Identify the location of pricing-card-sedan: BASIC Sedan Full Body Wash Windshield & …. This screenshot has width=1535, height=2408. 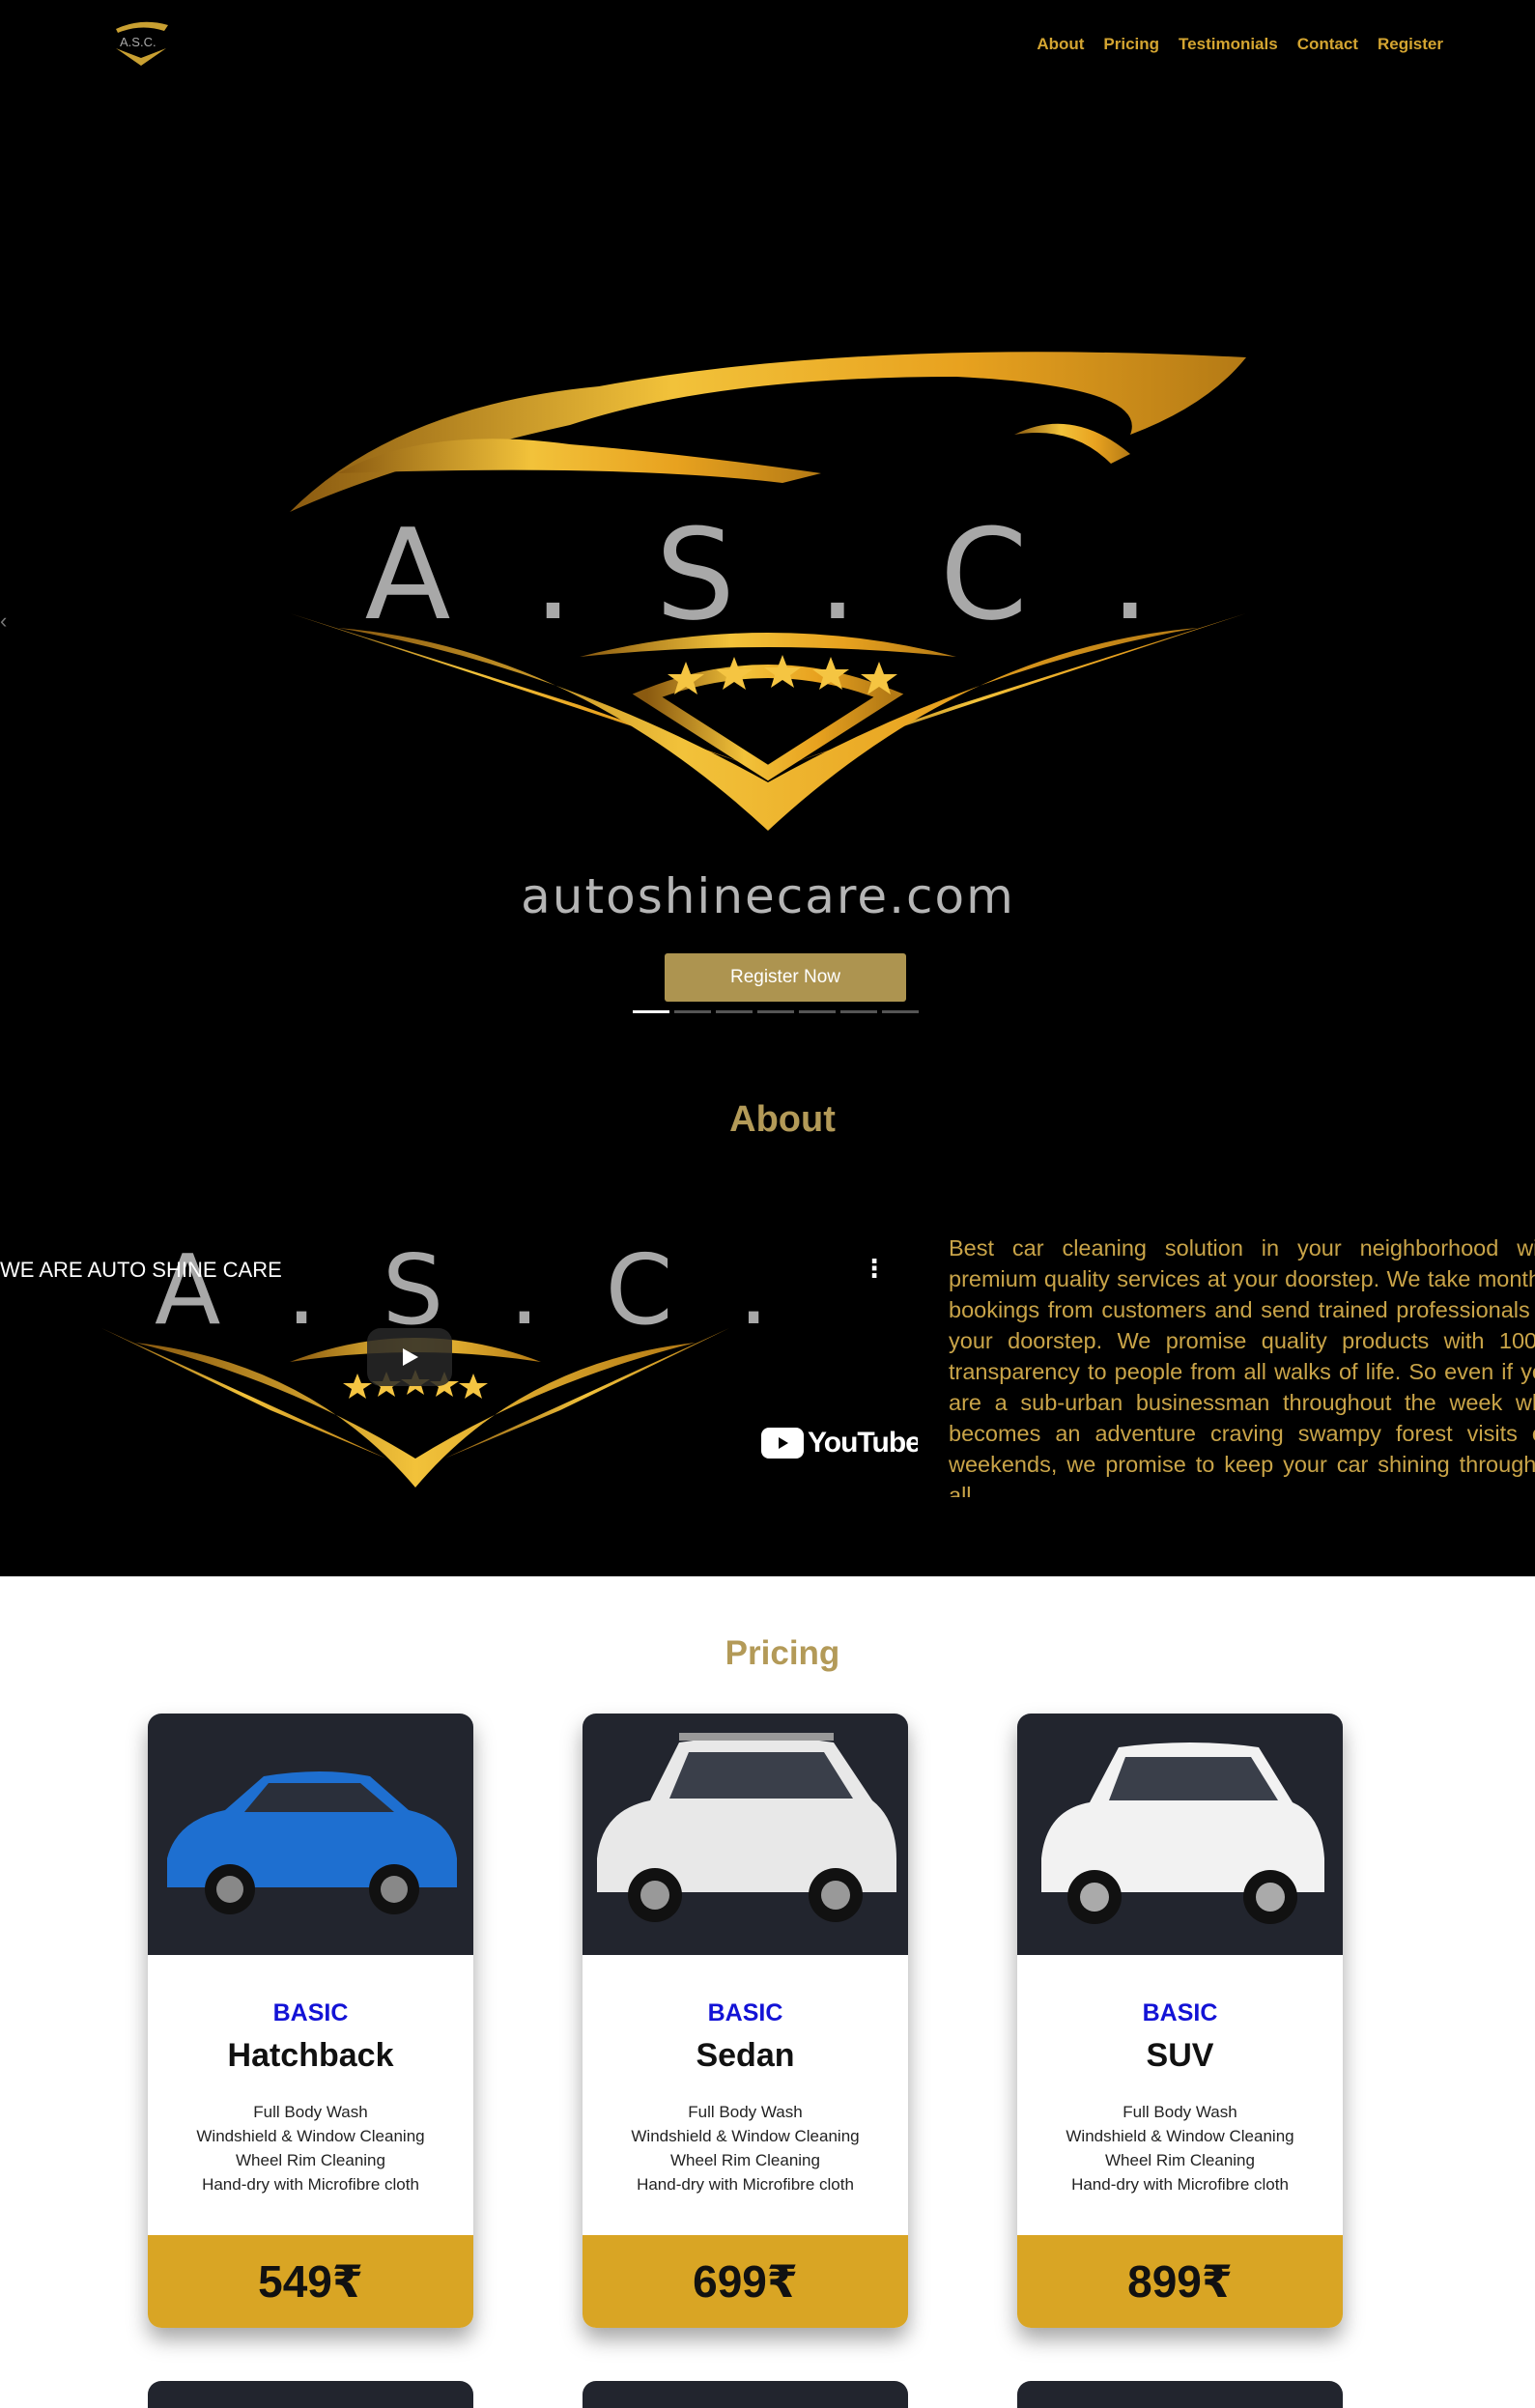
(745, 2021).